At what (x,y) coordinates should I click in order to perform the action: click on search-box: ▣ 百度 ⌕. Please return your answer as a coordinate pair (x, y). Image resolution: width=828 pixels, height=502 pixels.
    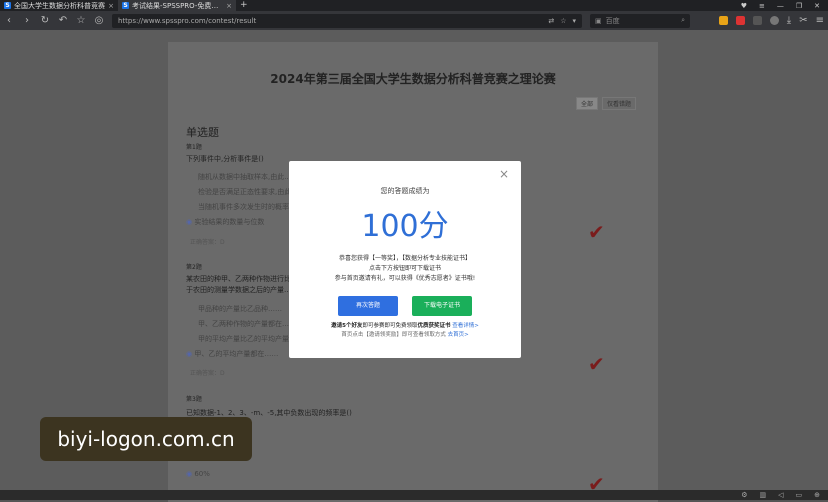
    Looking at the image, I should click on (640, 20).